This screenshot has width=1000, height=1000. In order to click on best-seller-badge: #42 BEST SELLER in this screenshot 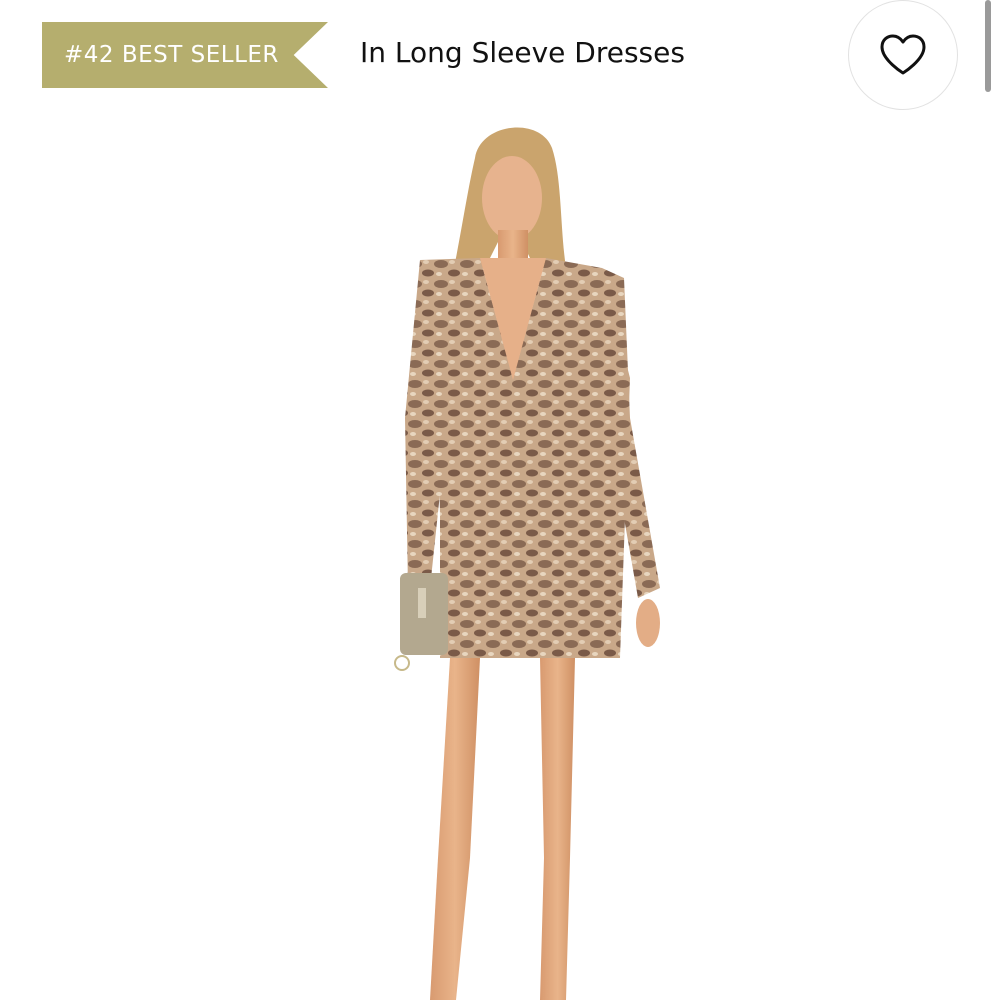, I will do `click(185, 55)`.